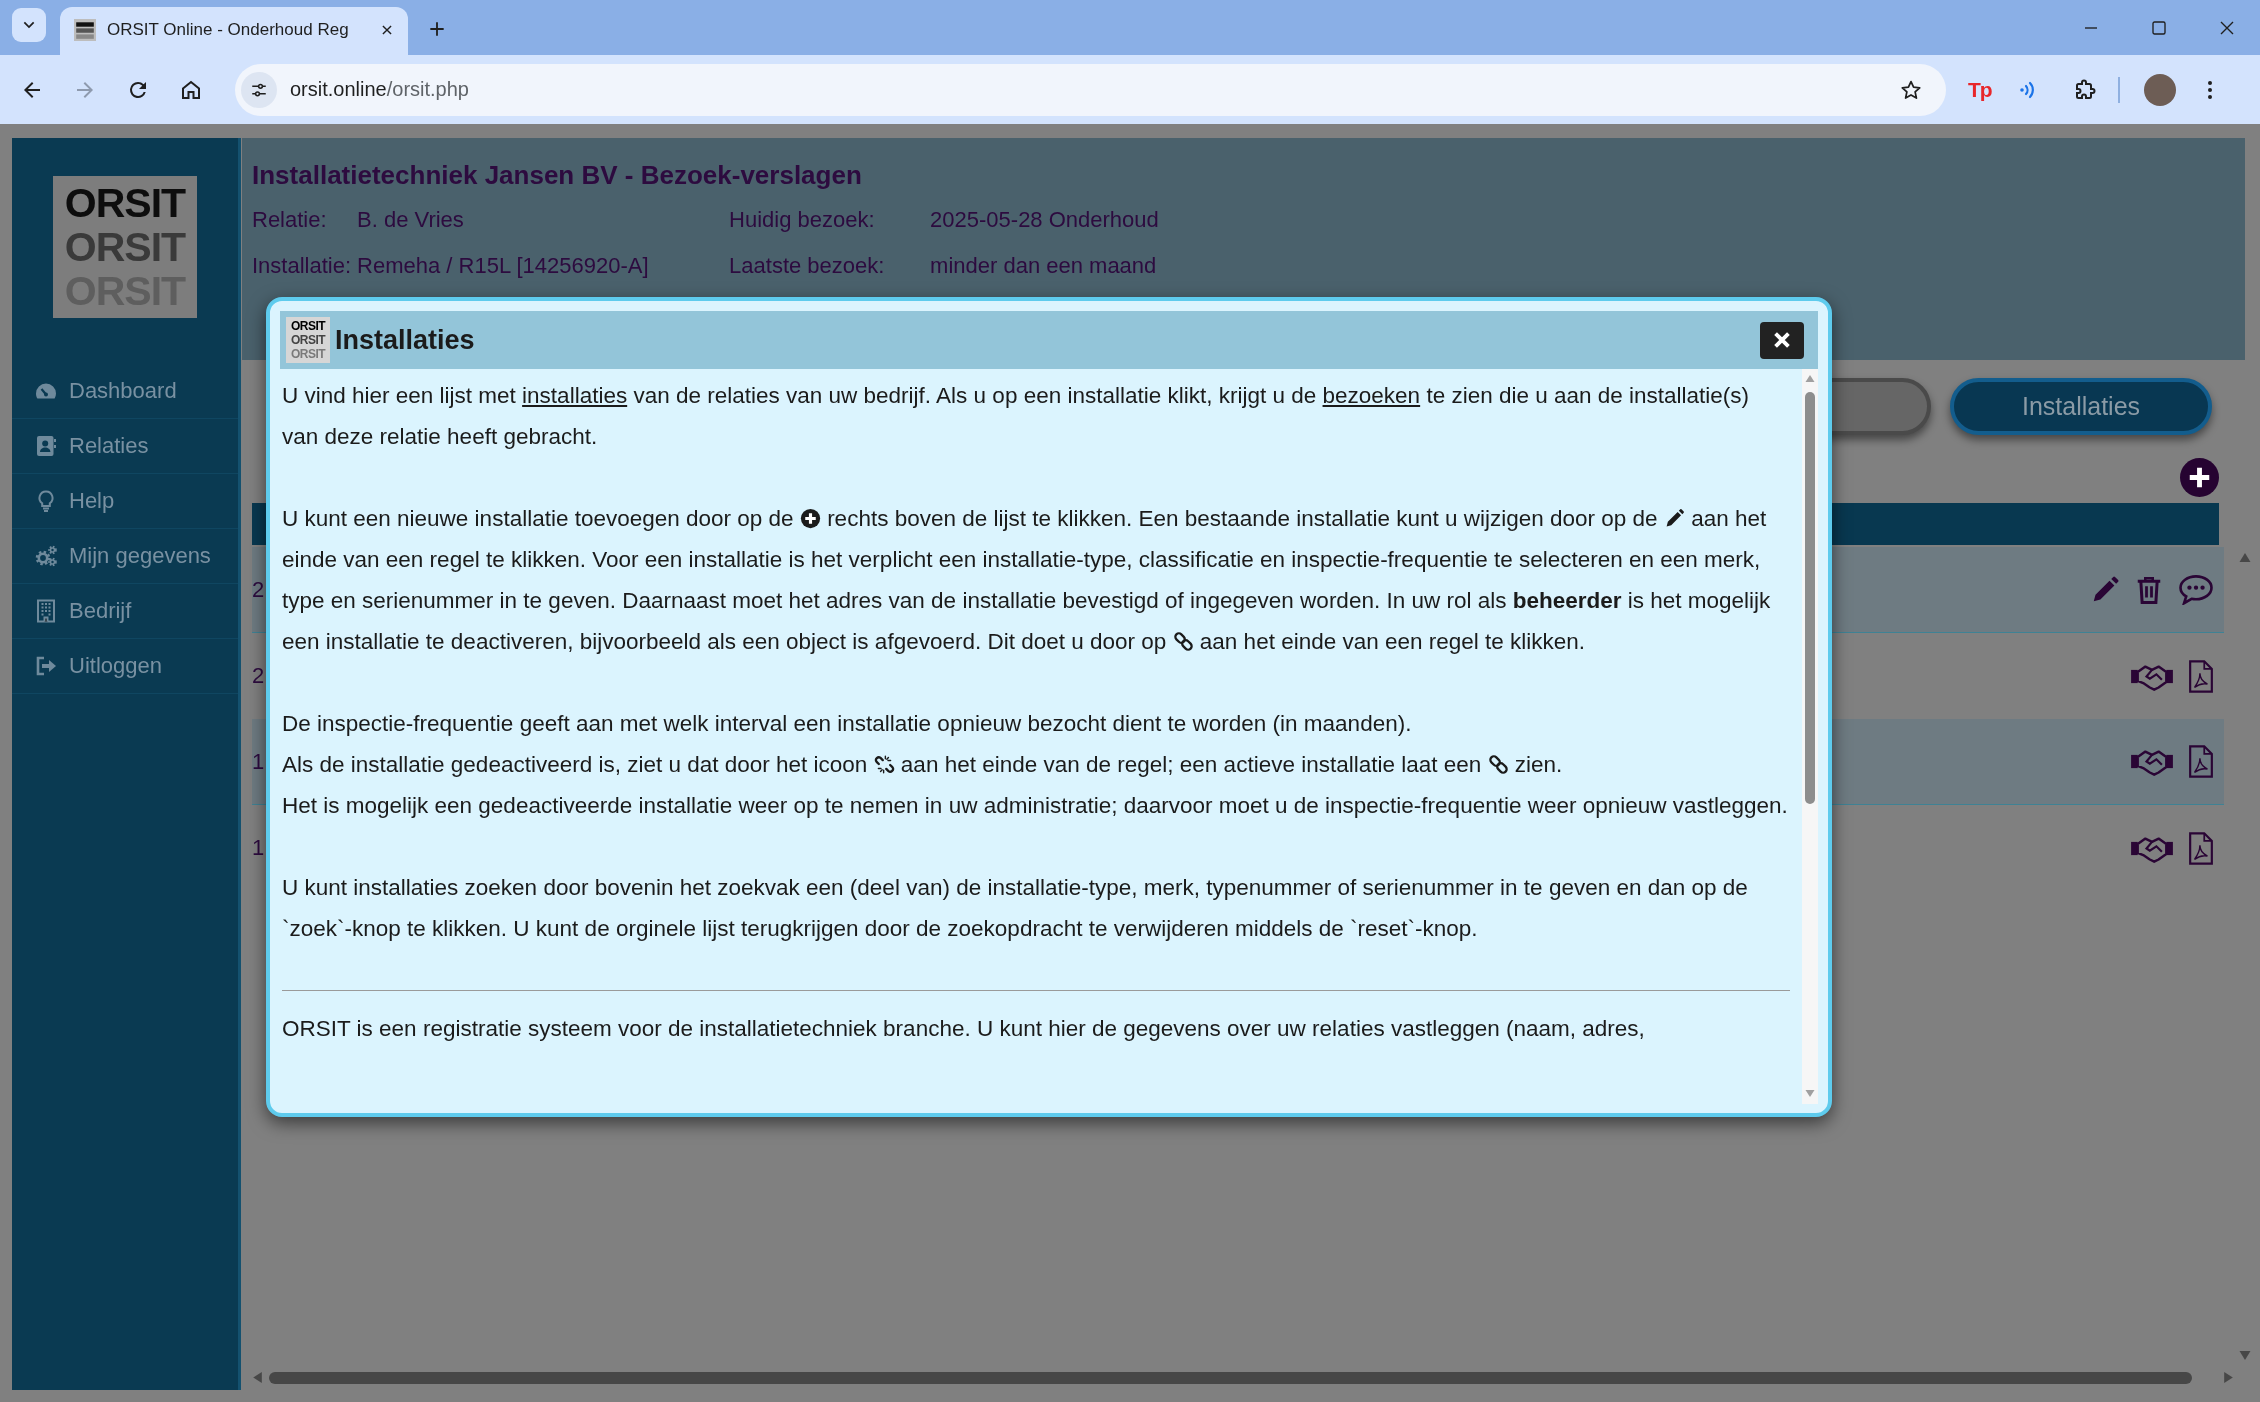 The width and height of the screenshot is (2260, 1402). I want to click on plus-circle-icon, so click(810, 518).